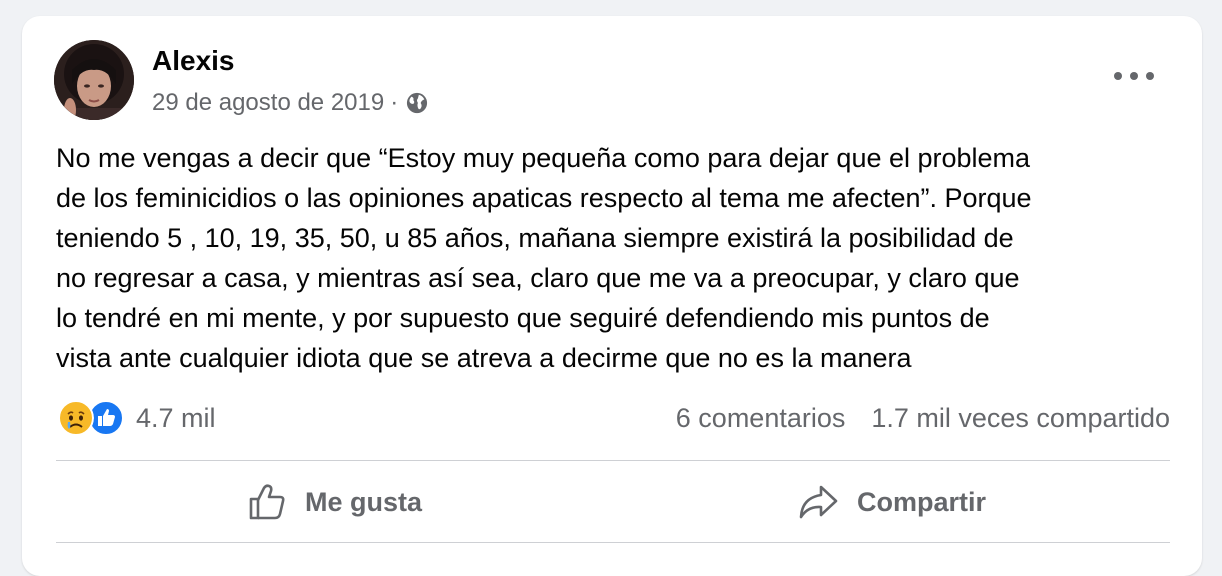 Image resolution: width=1222 pixels, height=576 pixels. Describe the element at coordinates (761, 418) in the screenshot. I see `comments-count: 6 comentarios` at that location.